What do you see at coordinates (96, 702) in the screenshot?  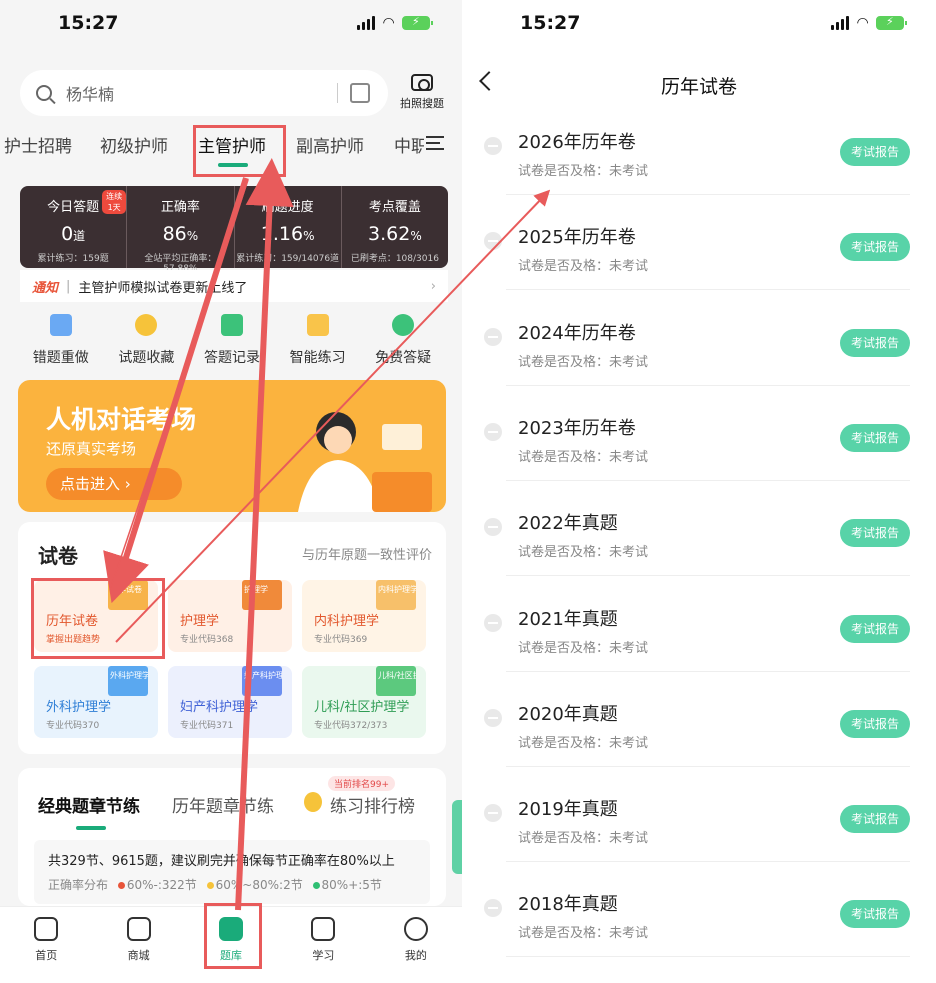 I see `paper-card-surgical: 外科护理学 外科护理学 专业代码370` at bounding box center [96, 702].